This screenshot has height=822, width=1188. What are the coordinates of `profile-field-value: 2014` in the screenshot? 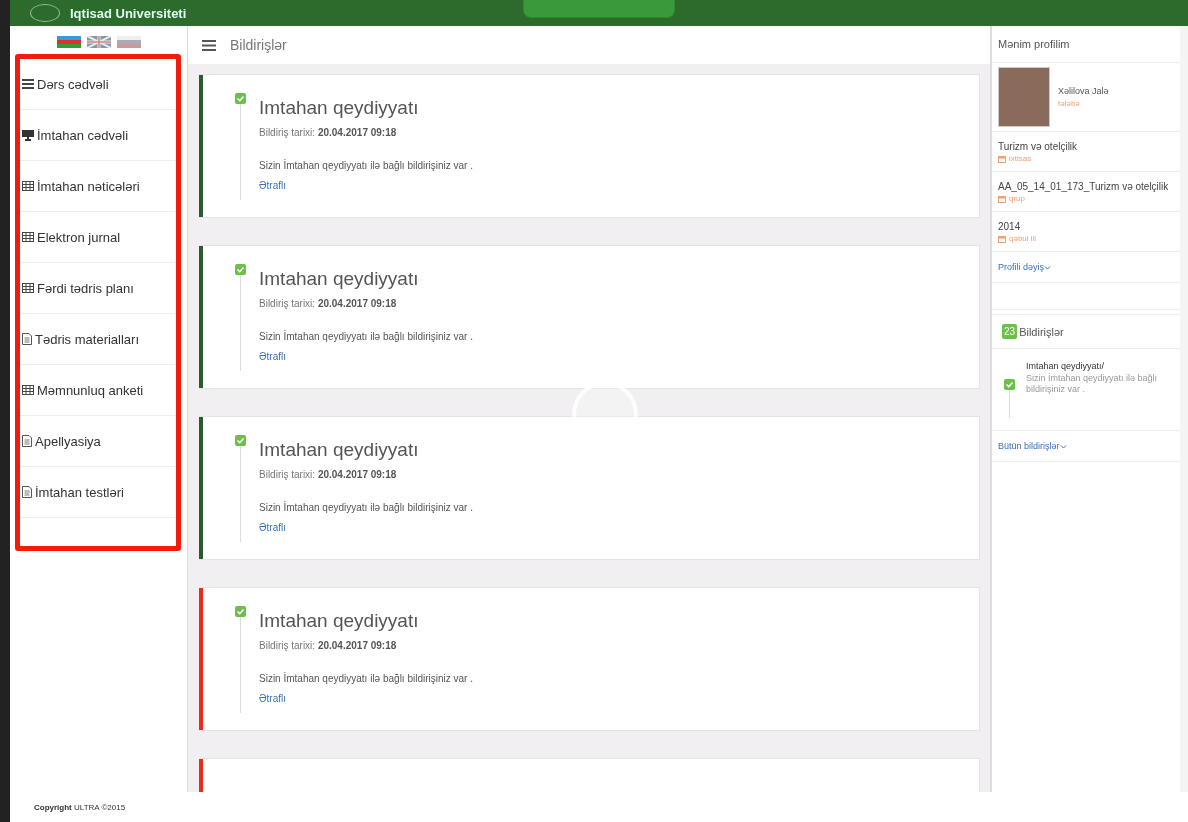 It's located at (1010, 226).